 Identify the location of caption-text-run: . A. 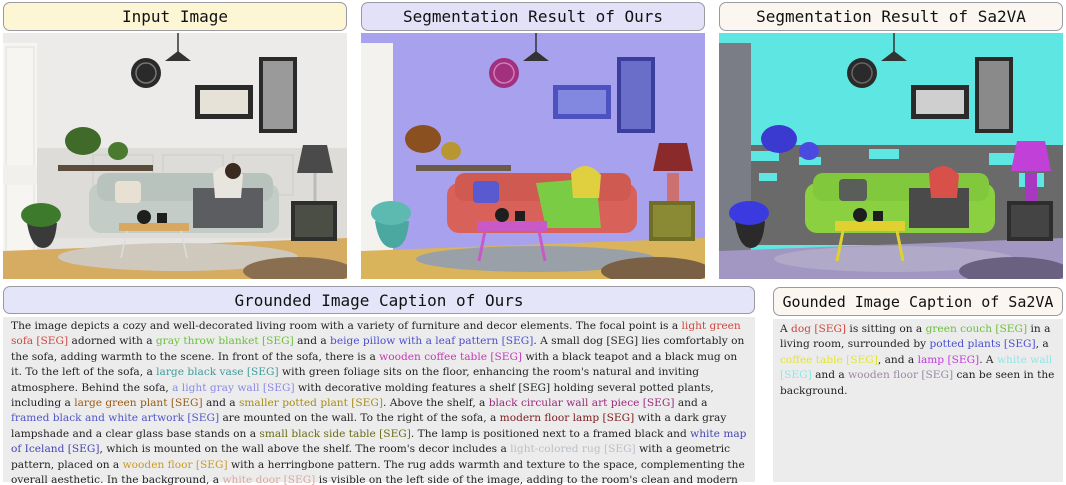
(988, 359).